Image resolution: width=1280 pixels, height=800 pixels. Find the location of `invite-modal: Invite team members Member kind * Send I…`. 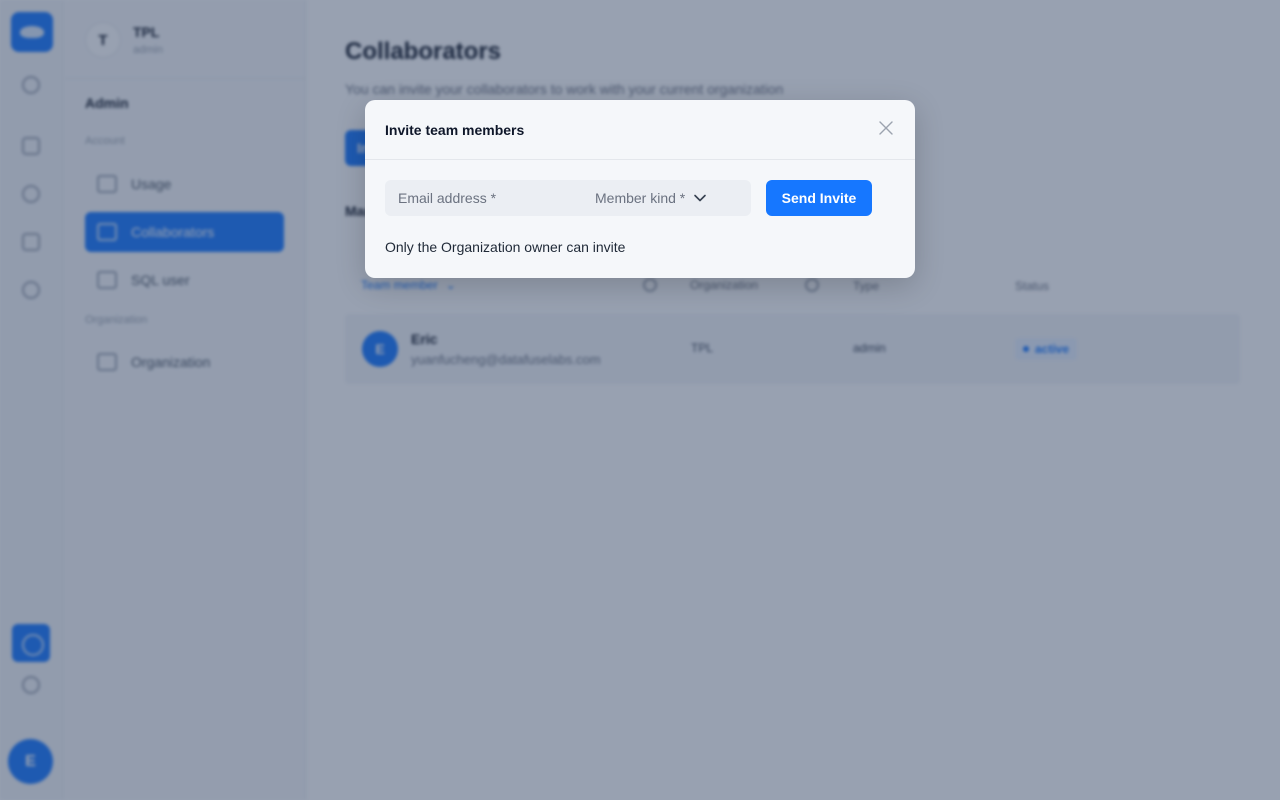

invite-modal: Invite team members Member kind * Send I… is located at coordinates (640, 189).